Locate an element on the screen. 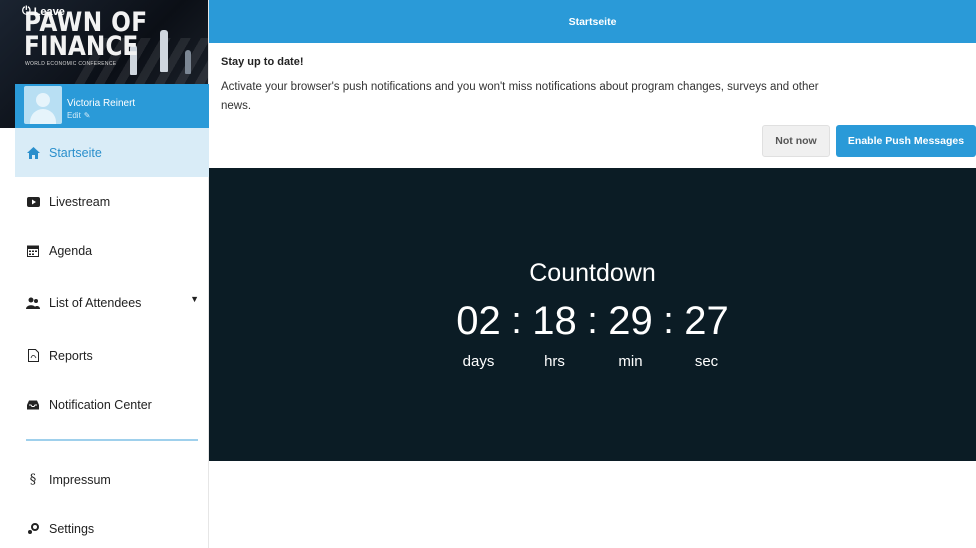 The width and height of the screenshot is (976, 548). sidebar-item-label: List of Attendees is located at coordinates (95, 303).